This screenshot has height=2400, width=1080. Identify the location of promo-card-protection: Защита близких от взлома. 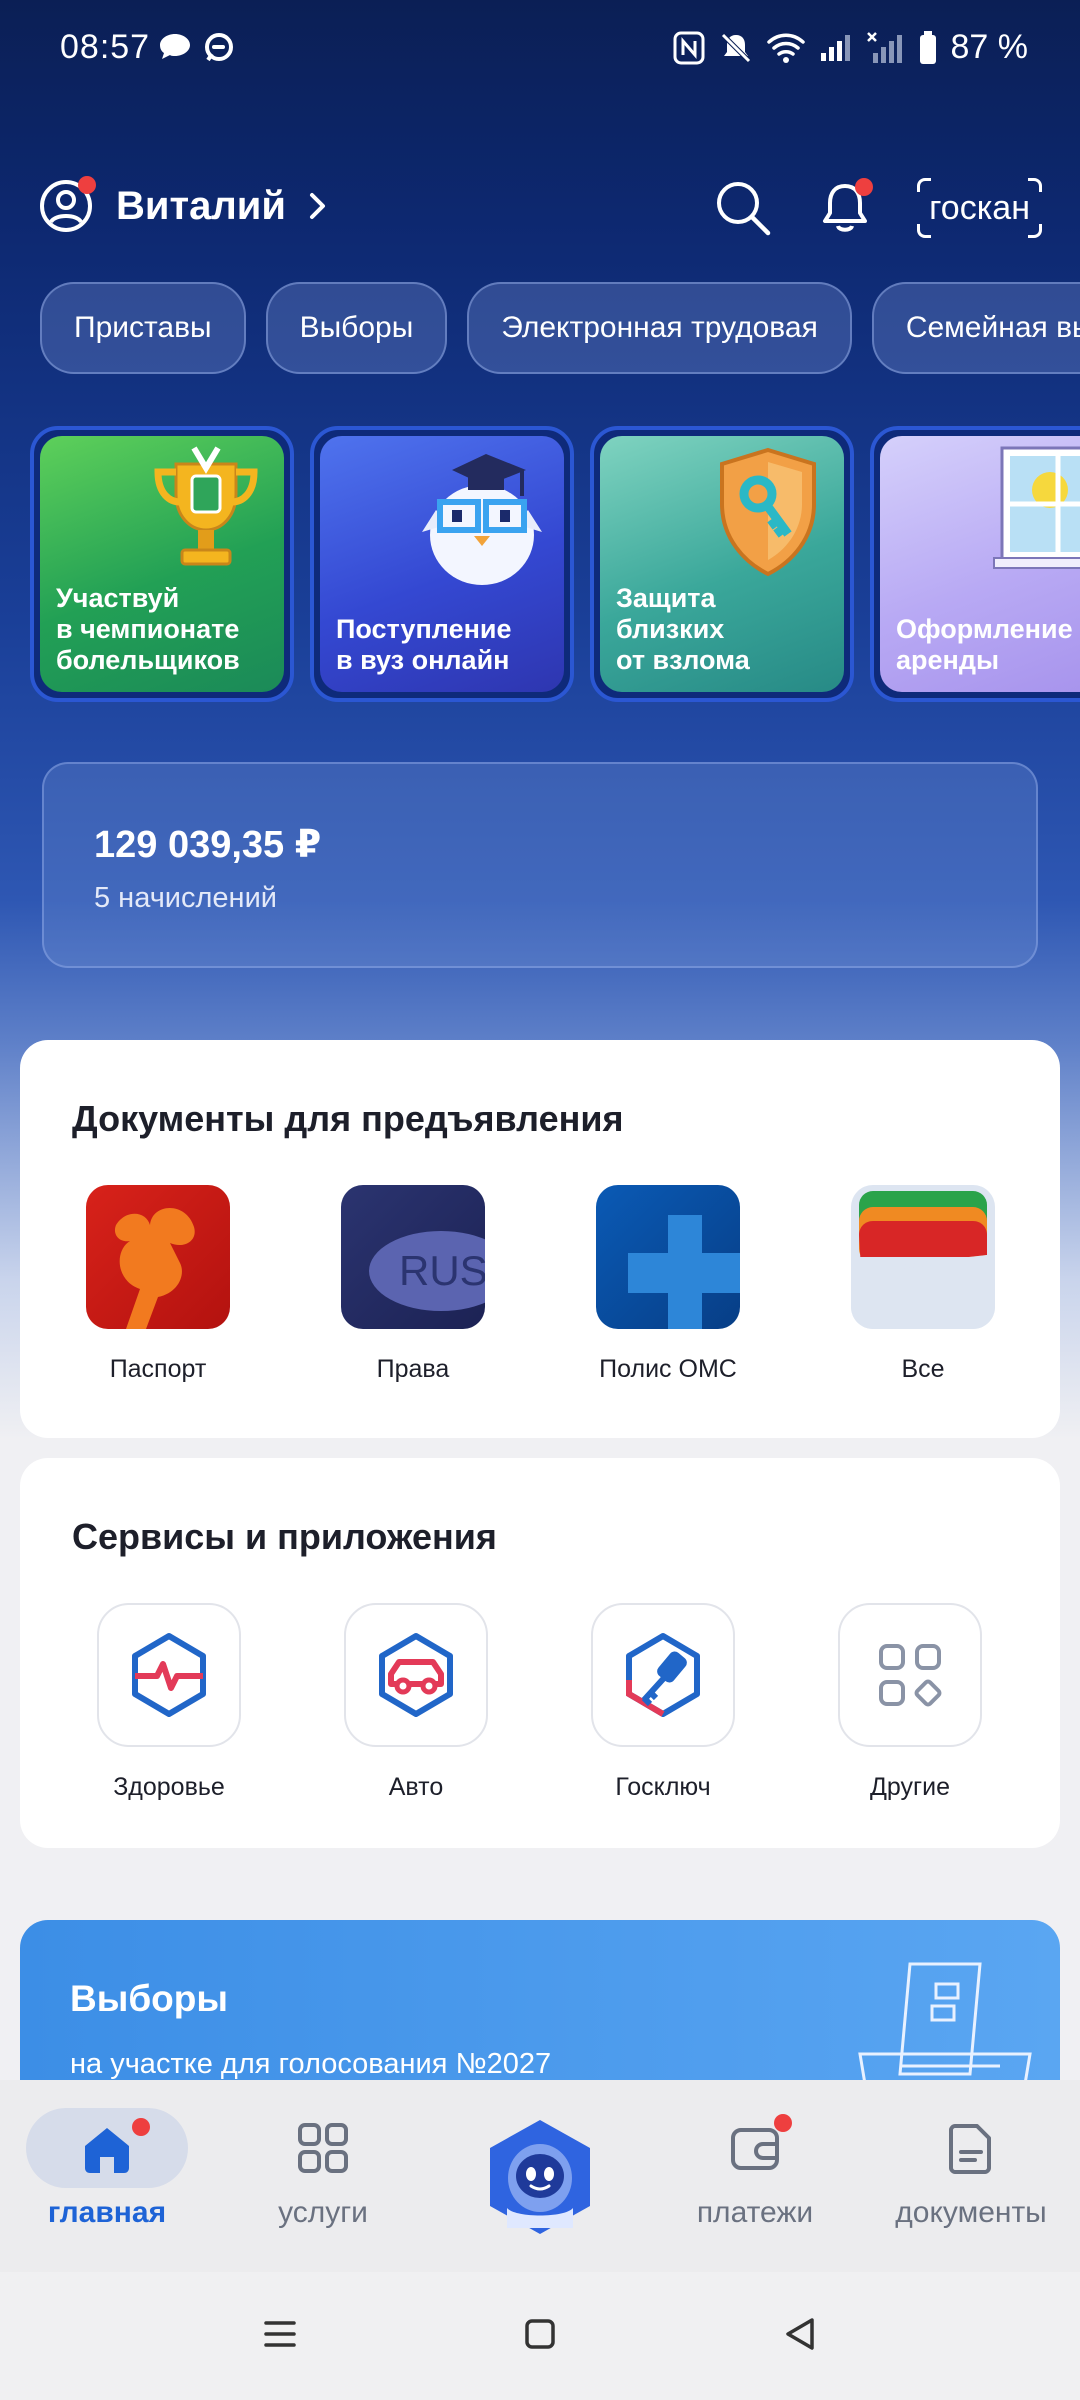
(722, 564).